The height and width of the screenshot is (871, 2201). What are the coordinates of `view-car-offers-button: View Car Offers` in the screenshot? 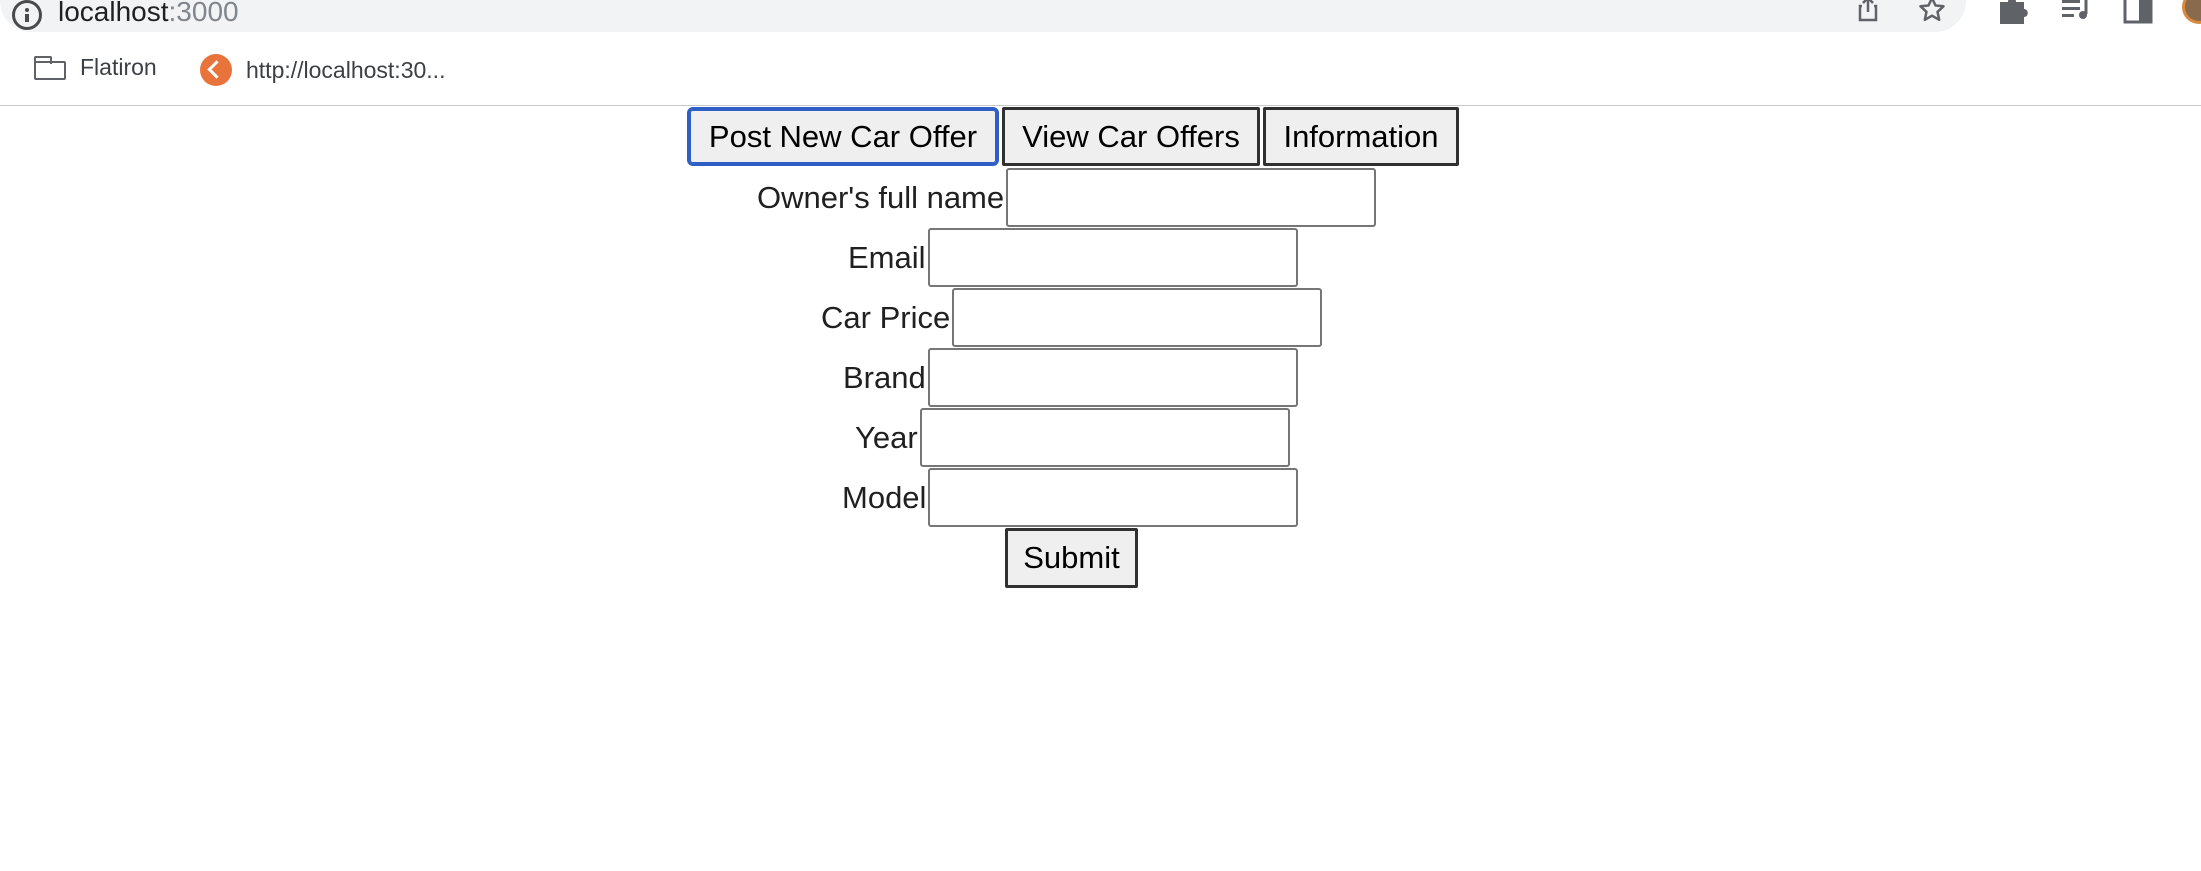 It's located at (1131, 136).